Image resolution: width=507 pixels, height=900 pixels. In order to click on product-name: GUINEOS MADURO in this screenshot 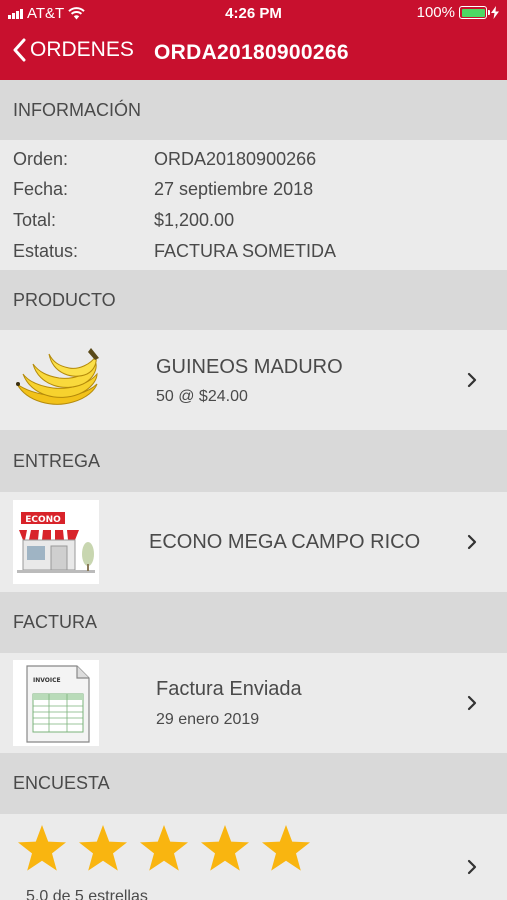, I will do `click(249, 367)`.